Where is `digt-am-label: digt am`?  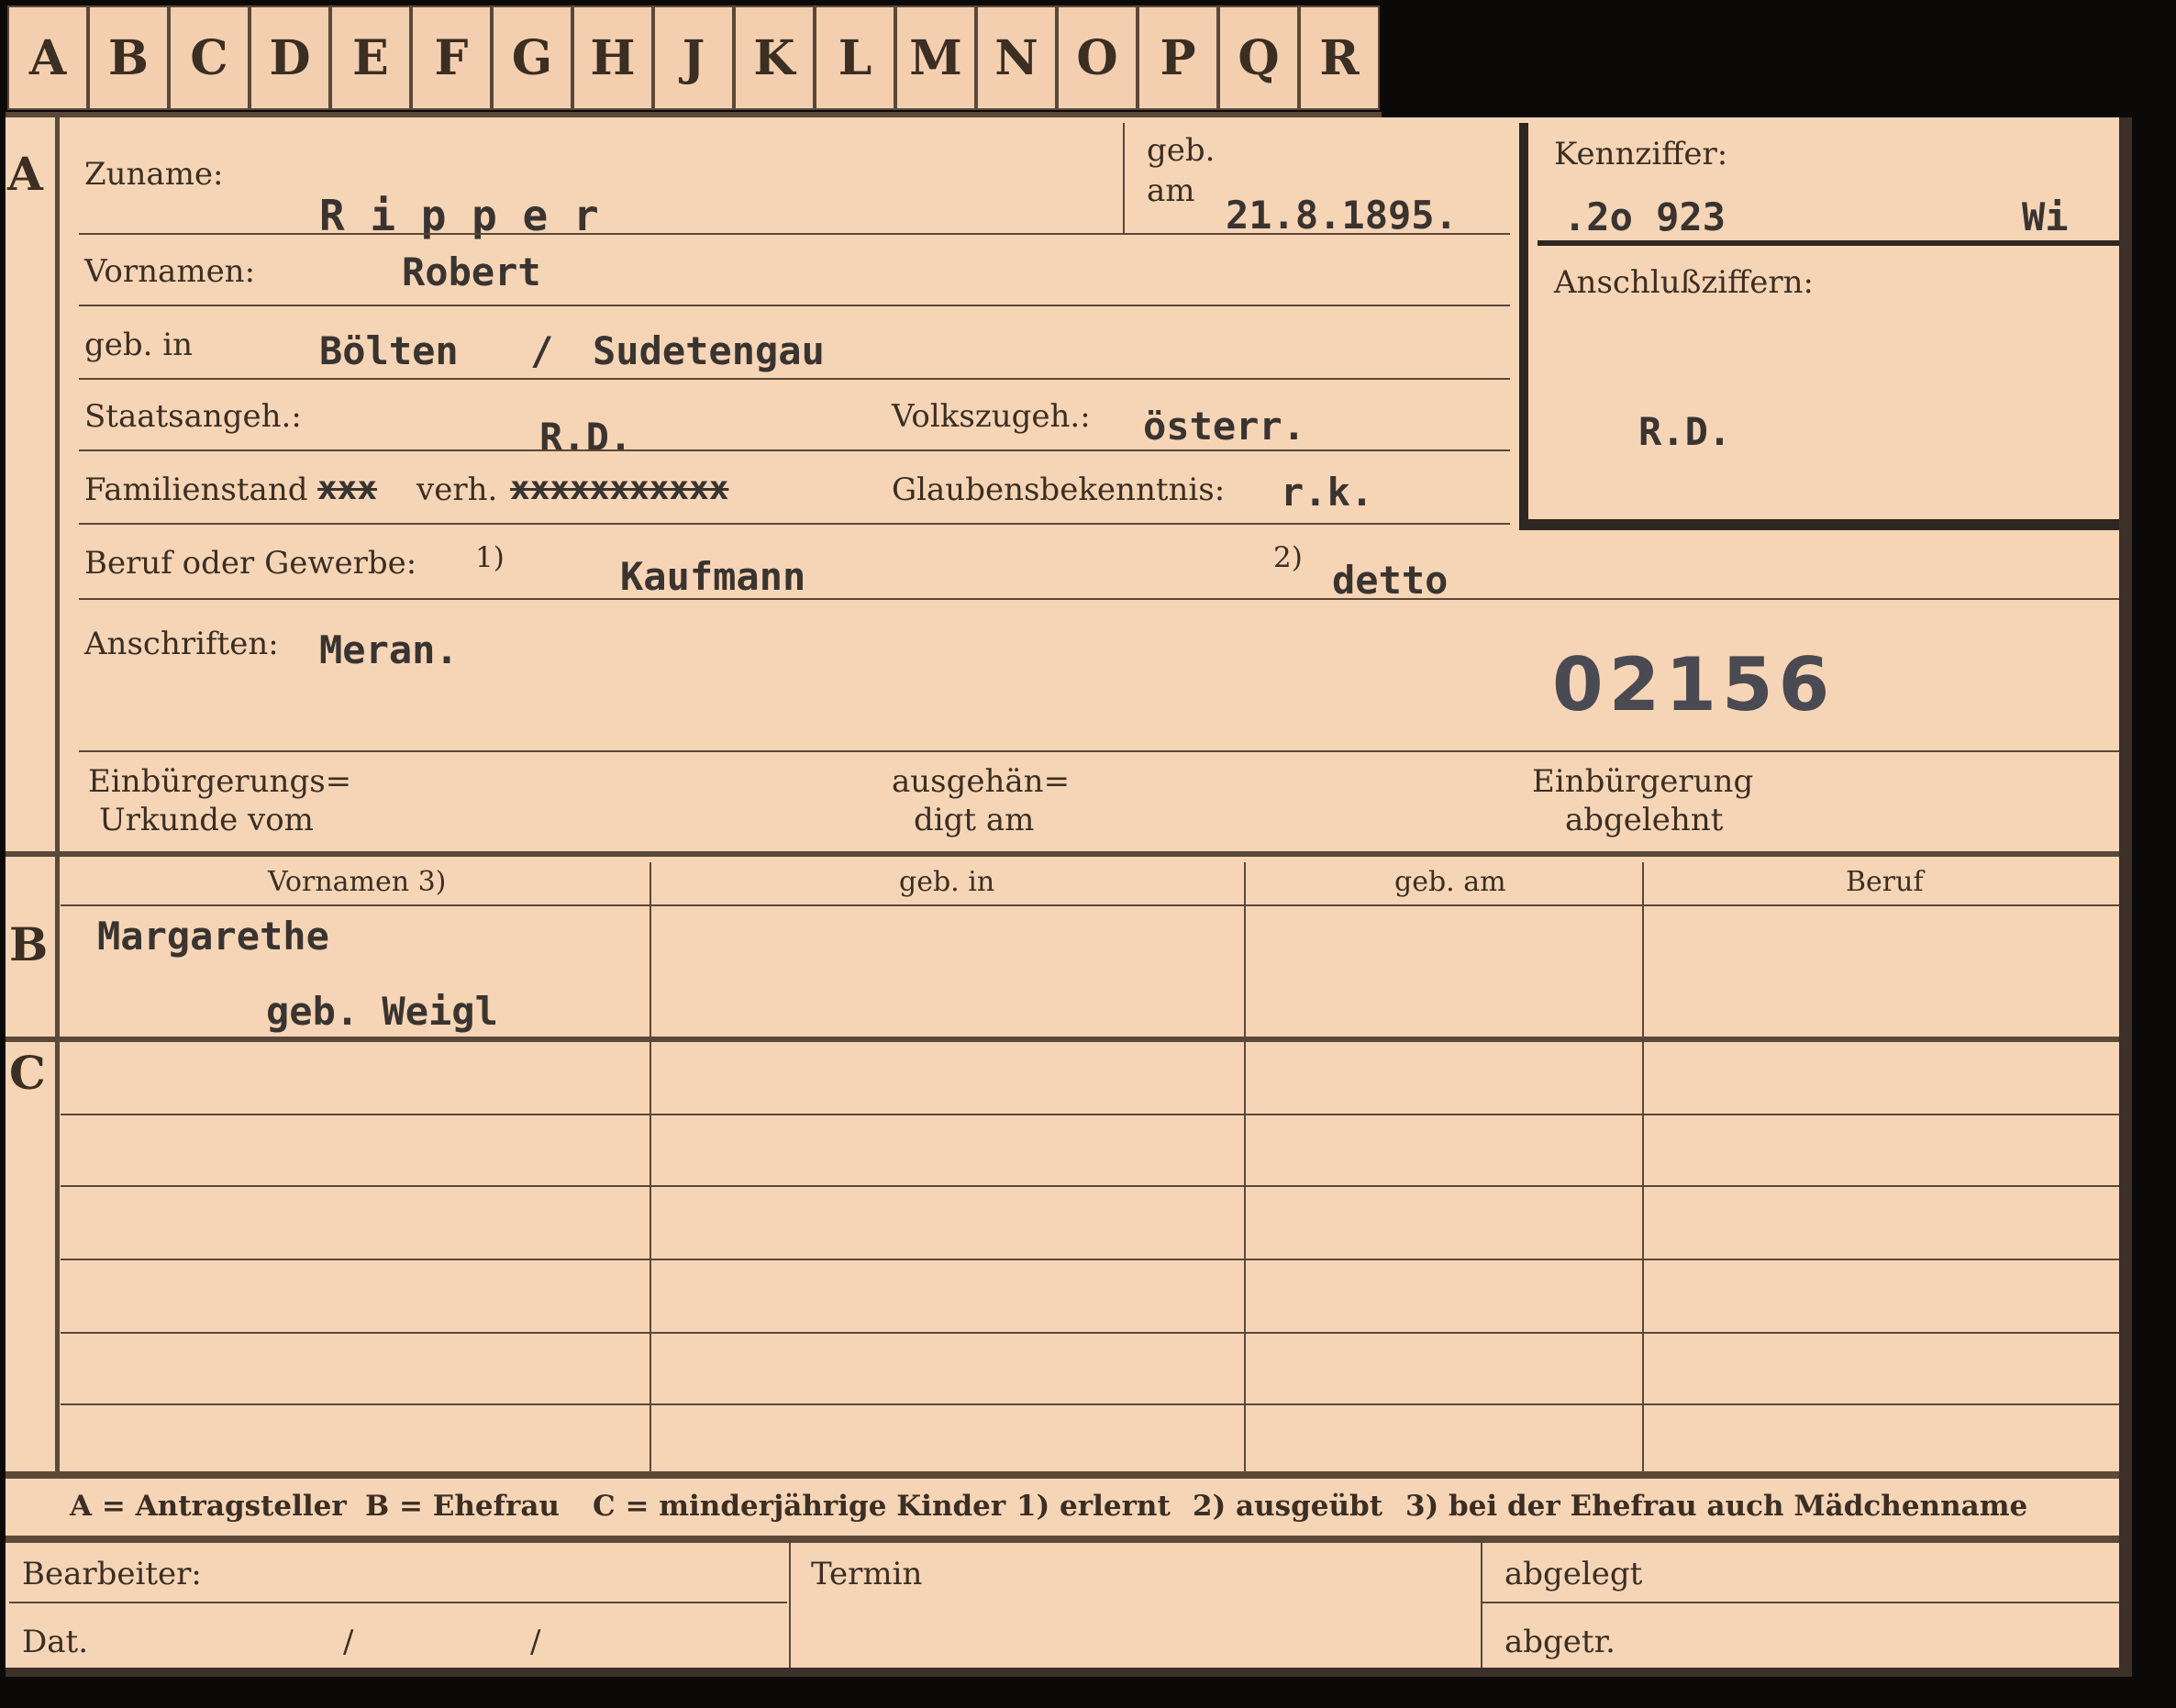 digt-am-label: digt am is located at coordinates (974, 820).